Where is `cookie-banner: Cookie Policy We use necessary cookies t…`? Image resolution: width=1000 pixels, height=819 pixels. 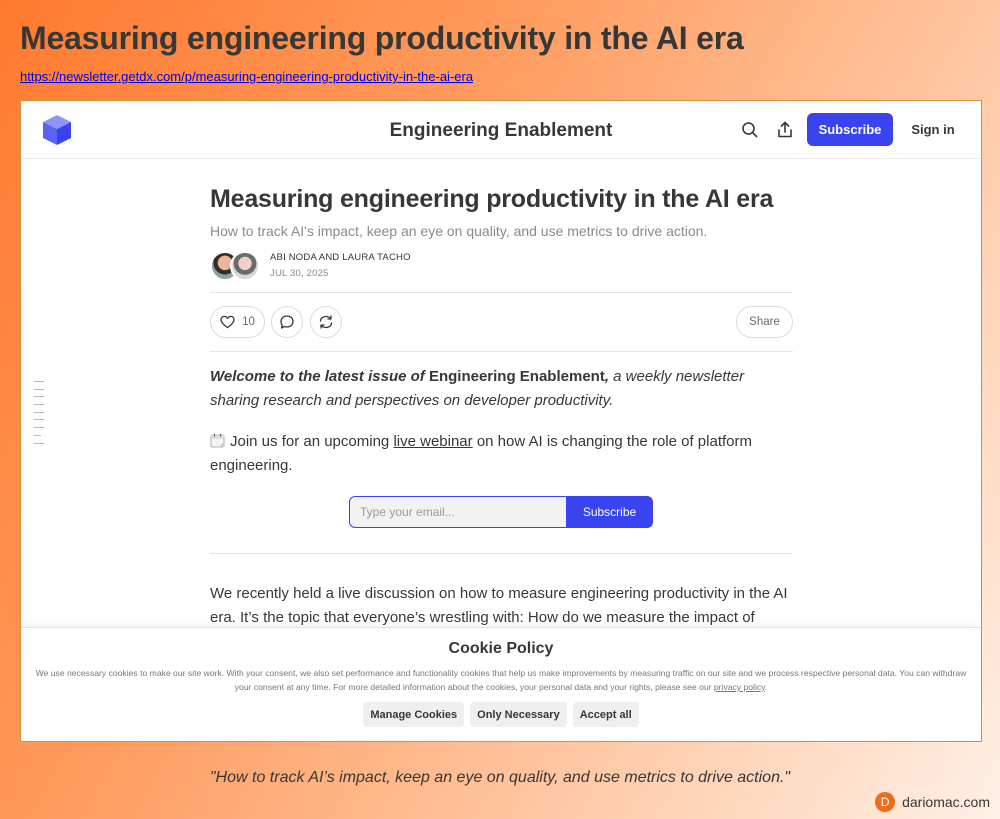 cookie-banner: Cookie Policy We use necessary cookies t… is located at coordinates (501, 684).